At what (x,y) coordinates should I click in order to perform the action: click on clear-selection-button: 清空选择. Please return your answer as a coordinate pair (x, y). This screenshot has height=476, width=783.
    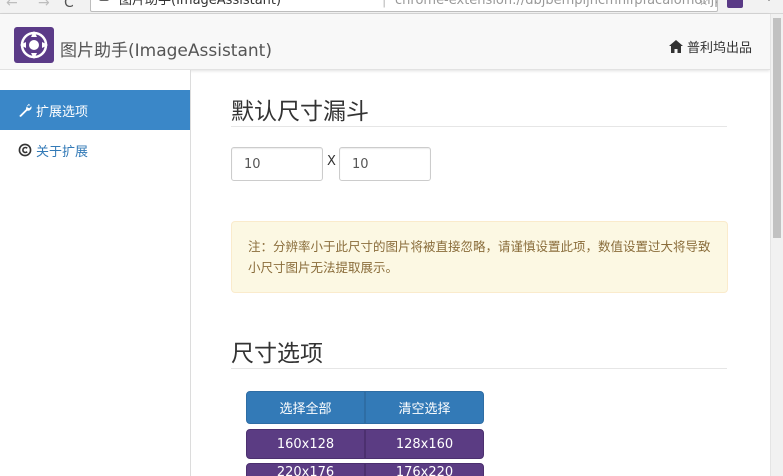
    Looking at the image, I should click on (424, 407).